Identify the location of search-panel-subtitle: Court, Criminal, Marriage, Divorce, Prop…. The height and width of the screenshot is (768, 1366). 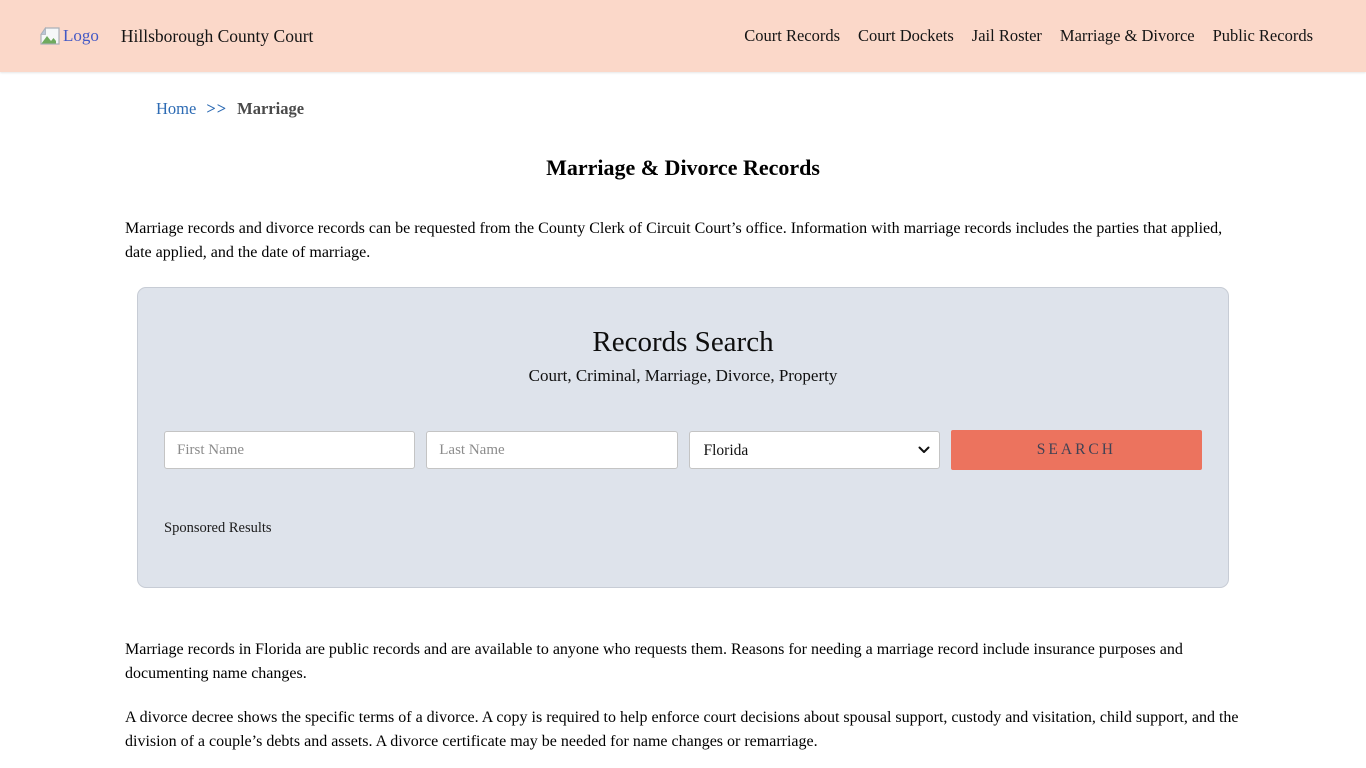
(683, 375).